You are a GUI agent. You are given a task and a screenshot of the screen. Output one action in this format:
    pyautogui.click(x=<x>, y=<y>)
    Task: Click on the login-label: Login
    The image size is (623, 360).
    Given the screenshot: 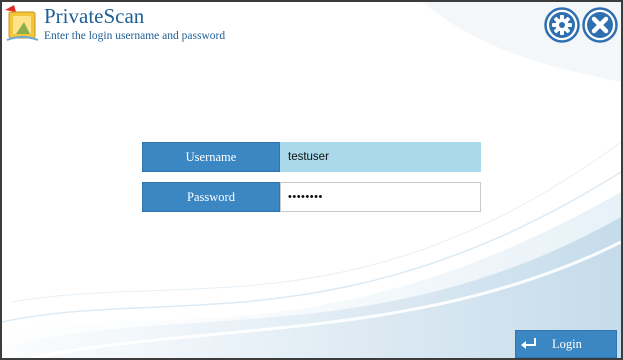 What is the action you would take?
    pyautogui.click(x=567, y=344)
    